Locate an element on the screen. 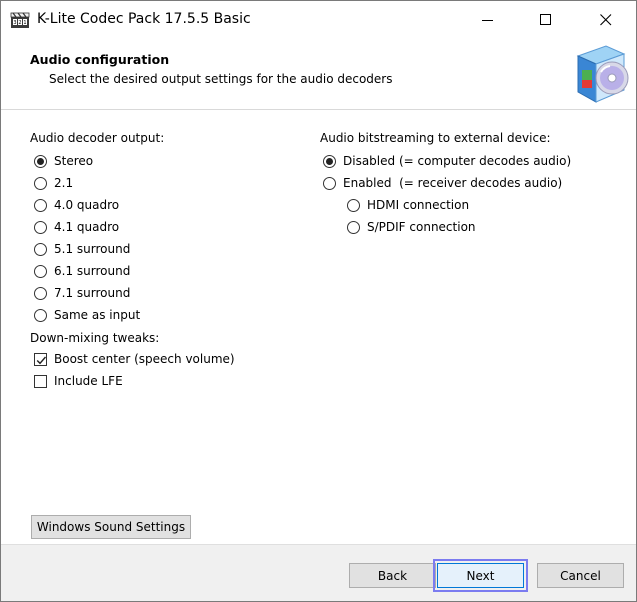 Image resolution: width=637 pixels, height=602 pixels. cancel-button: Cancel is located at coordinates (580, 575).